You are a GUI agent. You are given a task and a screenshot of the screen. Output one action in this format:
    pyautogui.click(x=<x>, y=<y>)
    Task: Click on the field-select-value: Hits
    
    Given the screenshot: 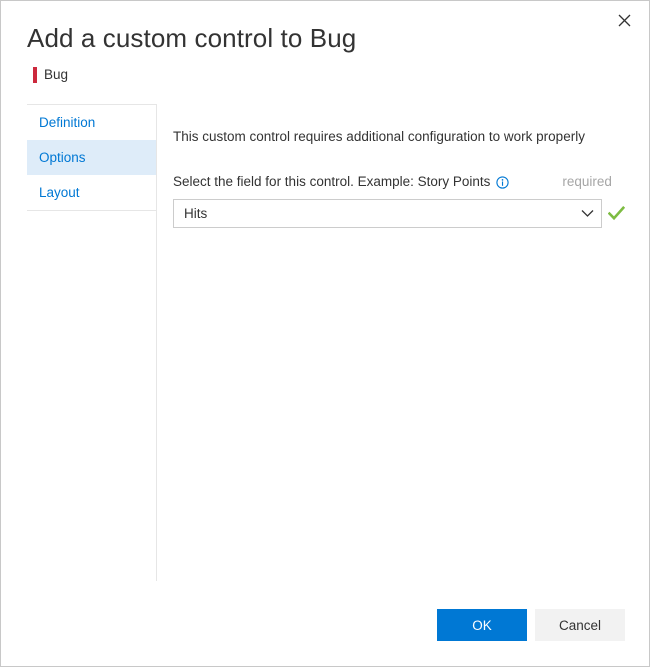 What is the action you would take?
    pyautogui.click(x=196, y=213)
    